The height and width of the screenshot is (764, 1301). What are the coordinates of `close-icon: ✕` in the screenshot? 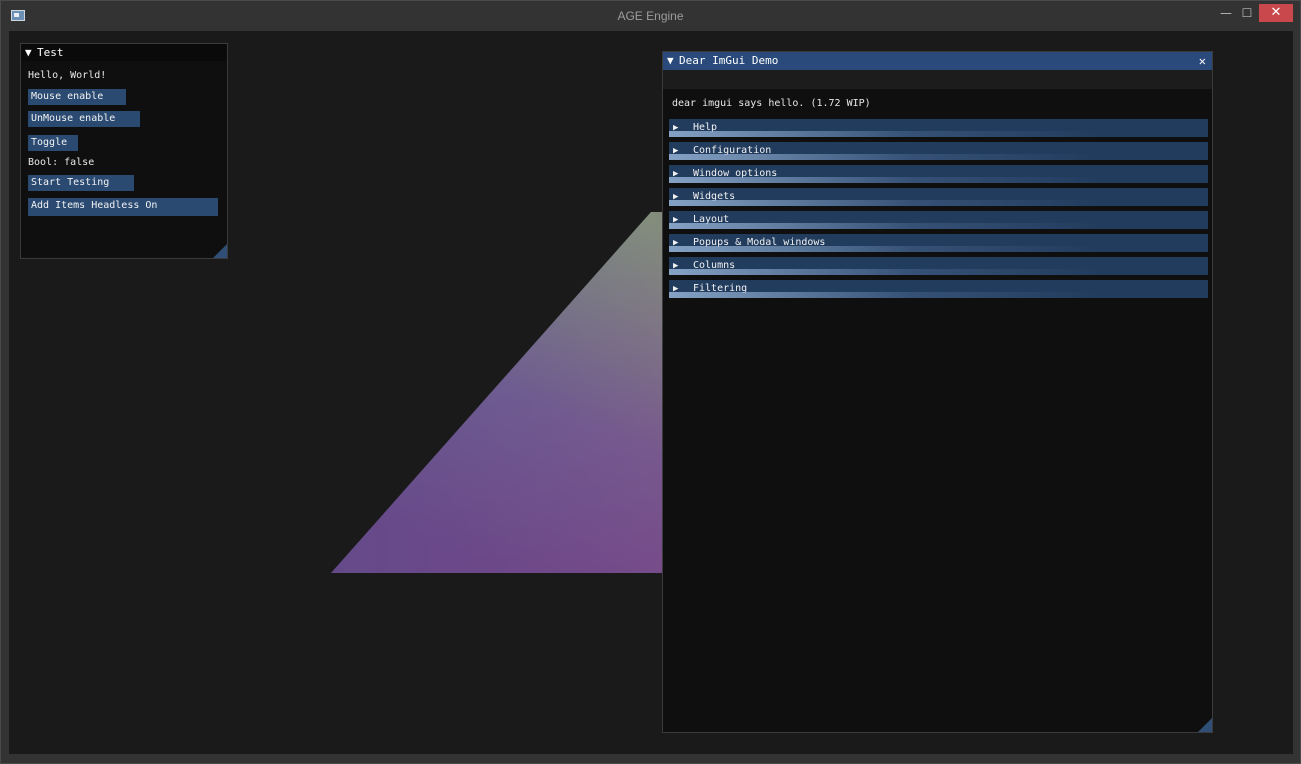 It's located at (1202, 61).